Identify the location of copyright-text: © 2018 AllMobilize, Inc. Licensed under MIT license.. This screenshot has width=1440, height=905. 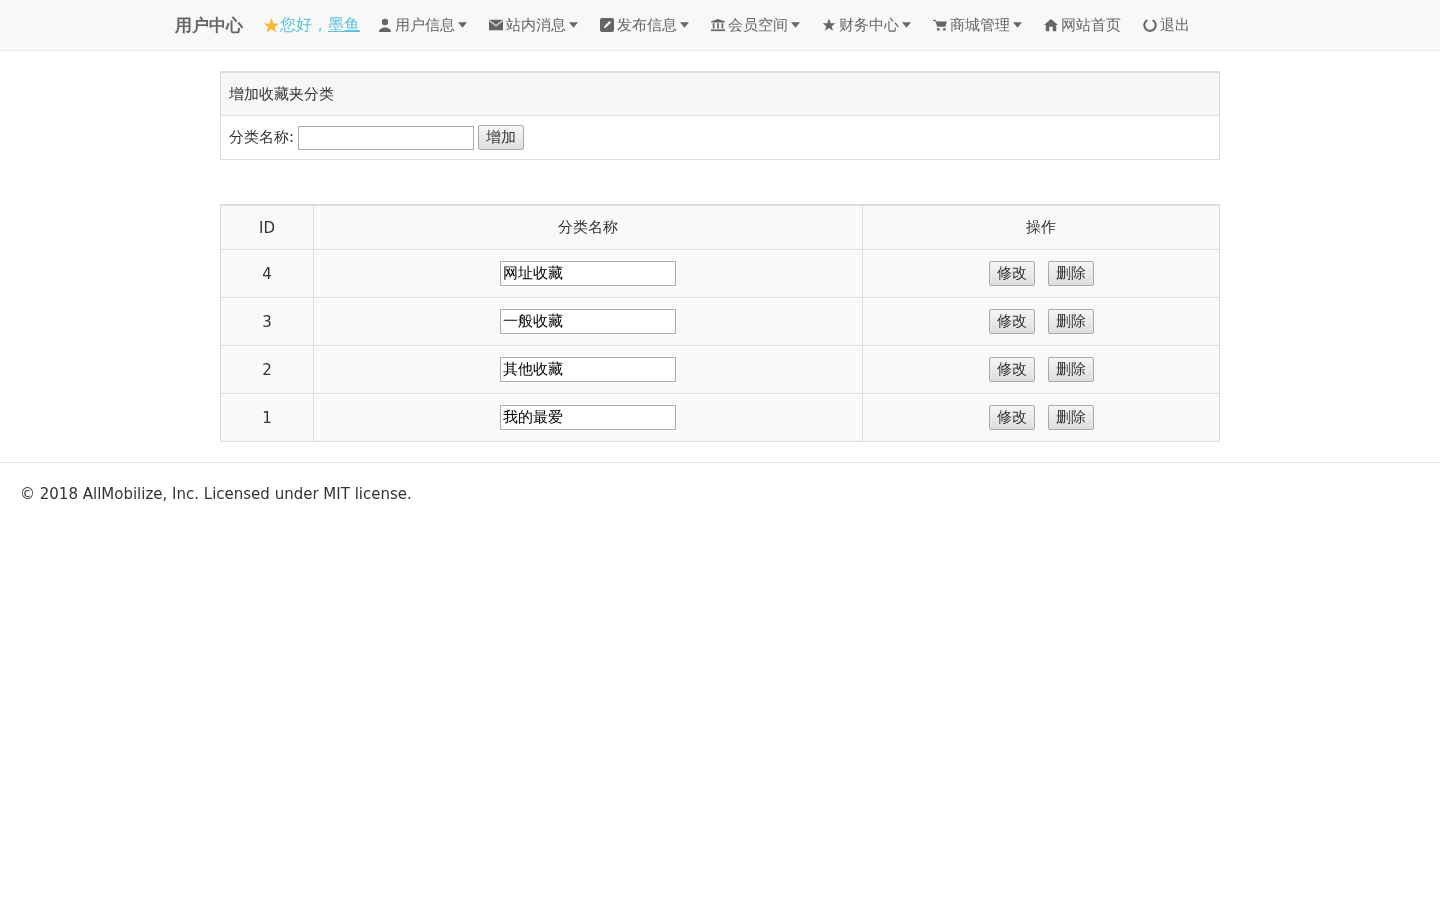
(216, 494).